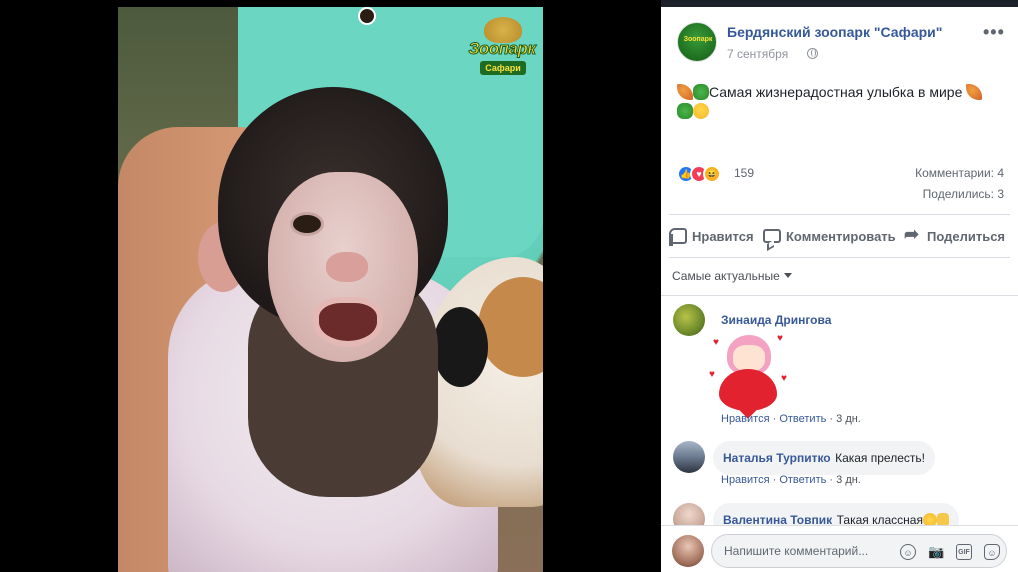 The width and height of the screenshot is (1018, 572). Describe the element at coordinates (836, 92) in the screenshot. I see `post-text-main: Самая жизнерадостная улыбка в мире` at that location.